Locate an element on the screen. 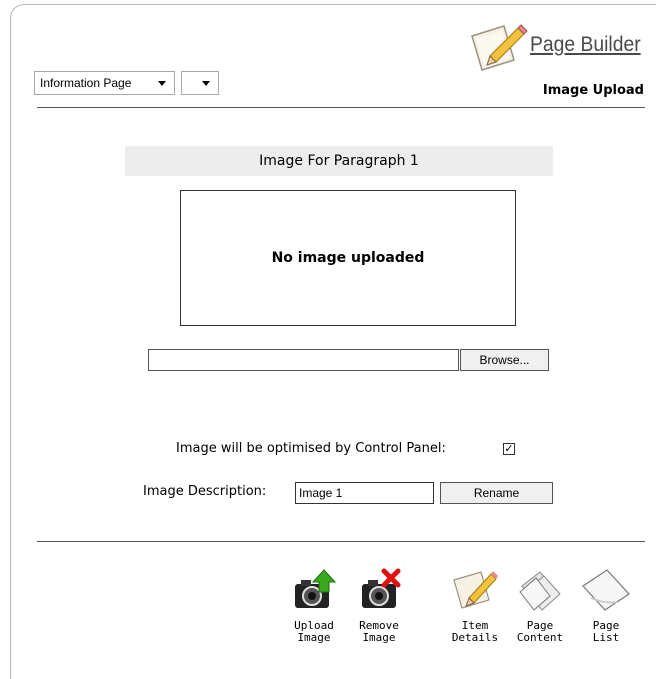 Image resolution: width=656 pixels, height=679 pixels. item-details-button: Item Details is located at coordinates (475, 606).